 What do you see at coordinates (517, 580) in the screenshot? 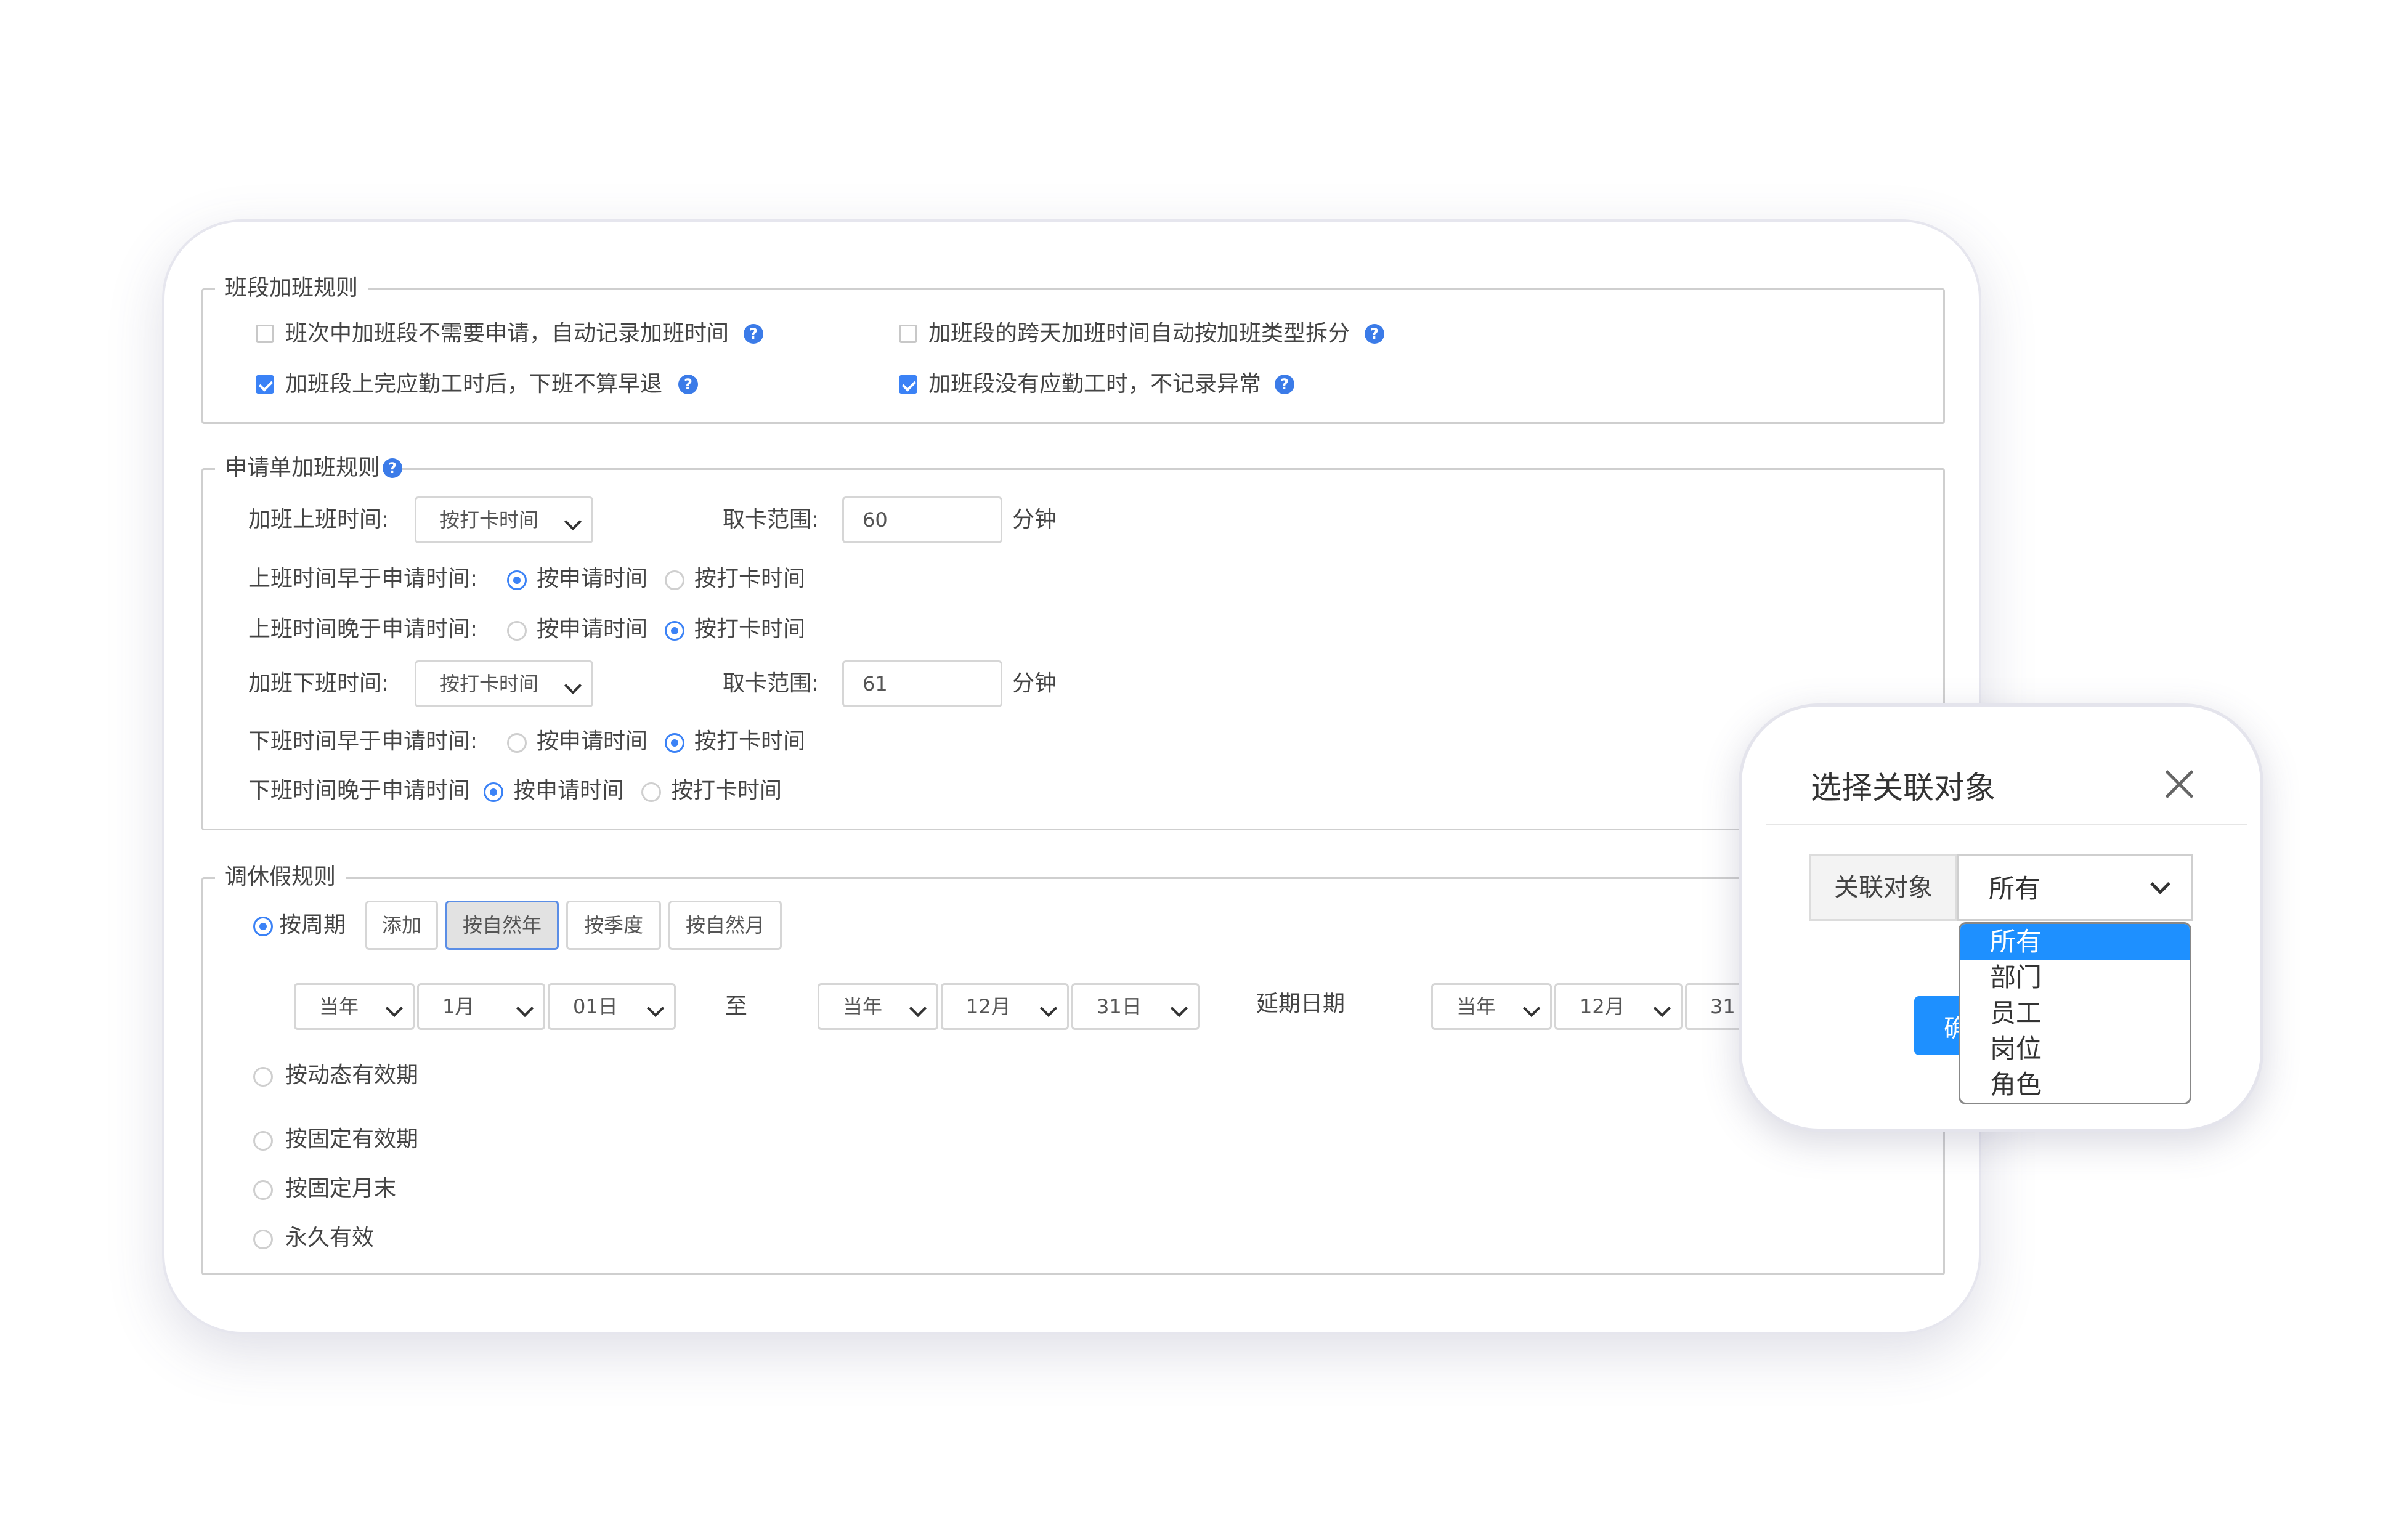
I see `early-in-apply-radio` at bounding box center [517, 580].